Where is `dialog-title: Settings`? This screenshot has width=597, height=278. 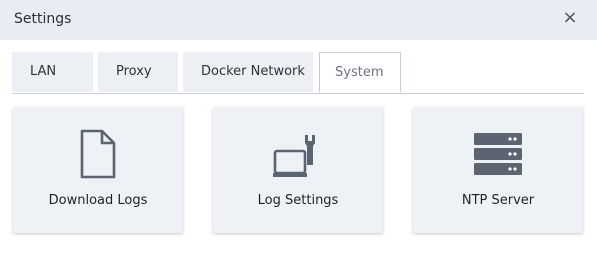
dialog-title: Settings is located at coordinates (43, 19).